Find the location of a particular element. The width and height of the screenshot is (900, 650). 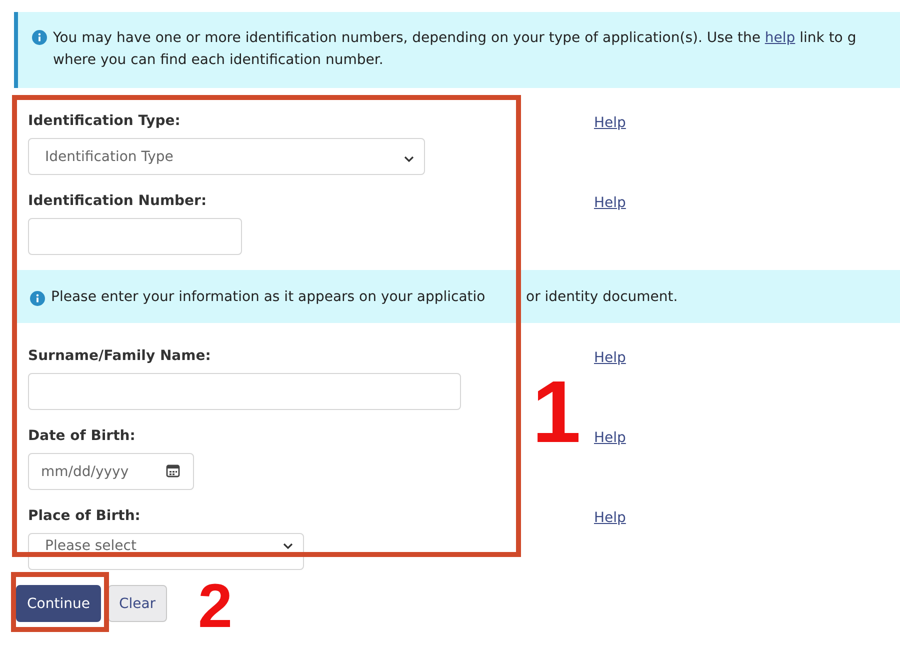

callout-number: 1 is located at coordinates (556, 412).